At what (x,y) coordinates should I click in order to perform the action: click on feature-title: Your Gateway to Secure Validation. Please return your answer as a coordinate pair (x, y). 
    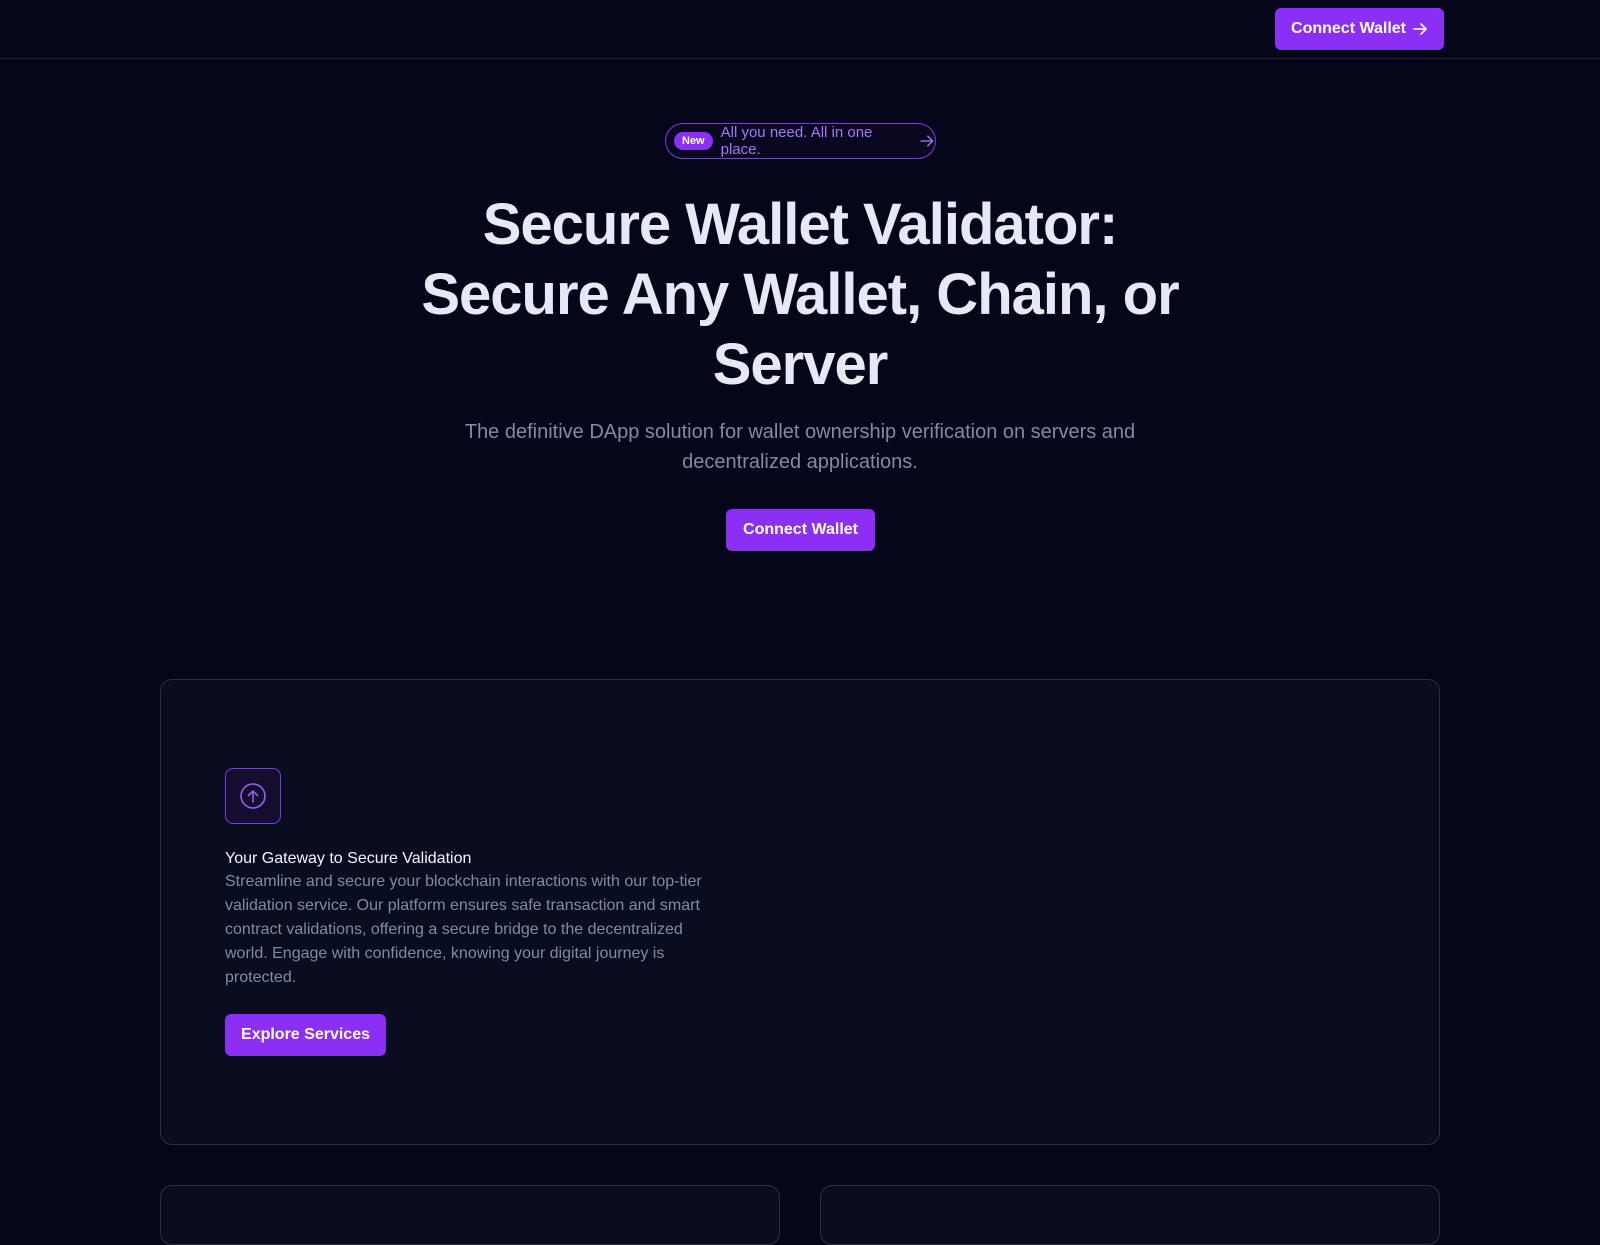
    Looking at the image, I should click on (348, 858).